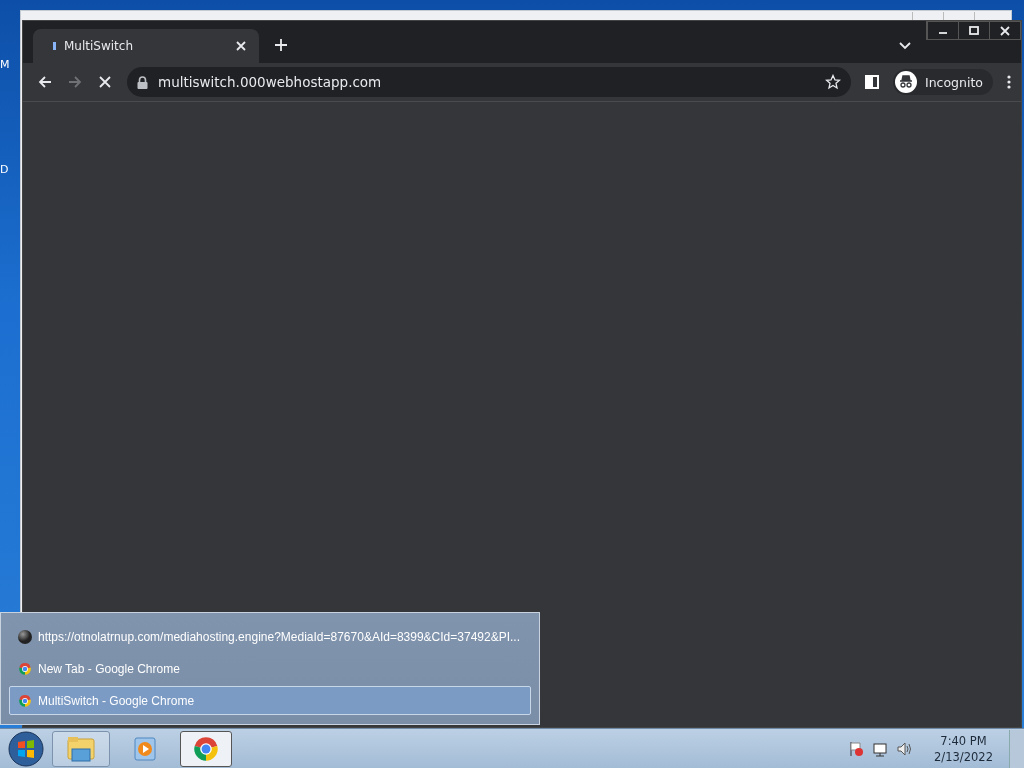 The width and height of the screenshot is (1024, 768). What do you see at coordinates (963, 748) in the screenshot?
I see `clock: 7:40 PM 2/13/2022` at bounding box center [963, 748].